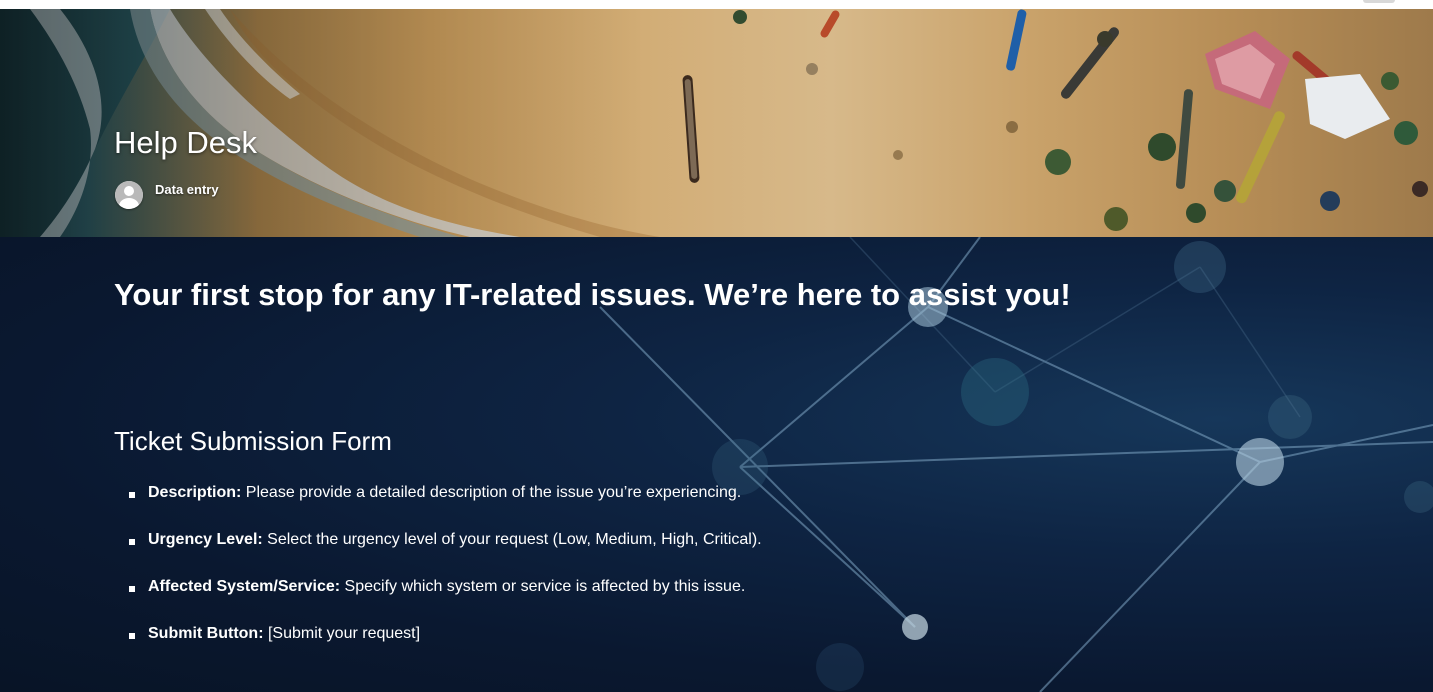 The width and height of the screenshot is (1433, 692). I want to click on top-strip, so click(716, 4).